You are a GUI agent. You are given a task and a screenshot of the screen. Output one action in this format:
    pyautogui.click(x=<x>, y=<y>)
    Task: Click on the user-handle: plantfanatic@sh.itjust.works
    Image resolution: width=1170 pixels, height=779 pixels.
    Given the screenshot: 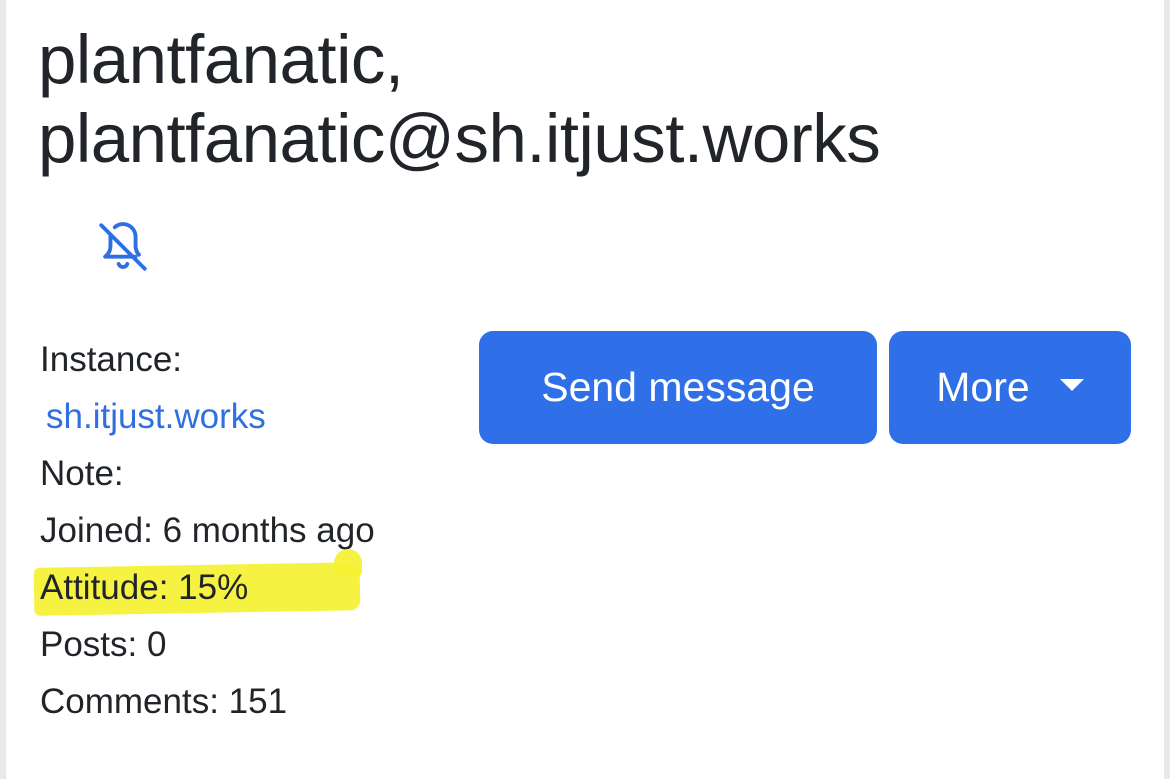 What is the action you would take?
    pyautogui.click(x=459, y=138)
    